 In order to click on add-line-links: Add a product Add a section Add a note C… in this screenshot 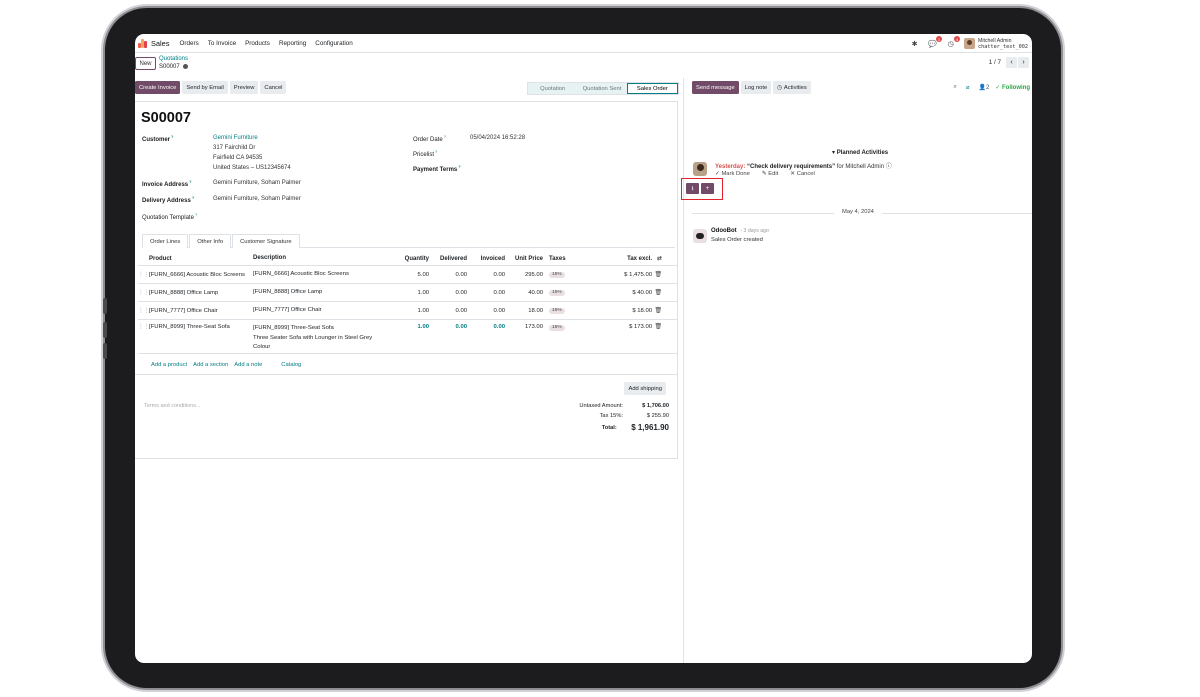, I will do `click(229, 365)`.